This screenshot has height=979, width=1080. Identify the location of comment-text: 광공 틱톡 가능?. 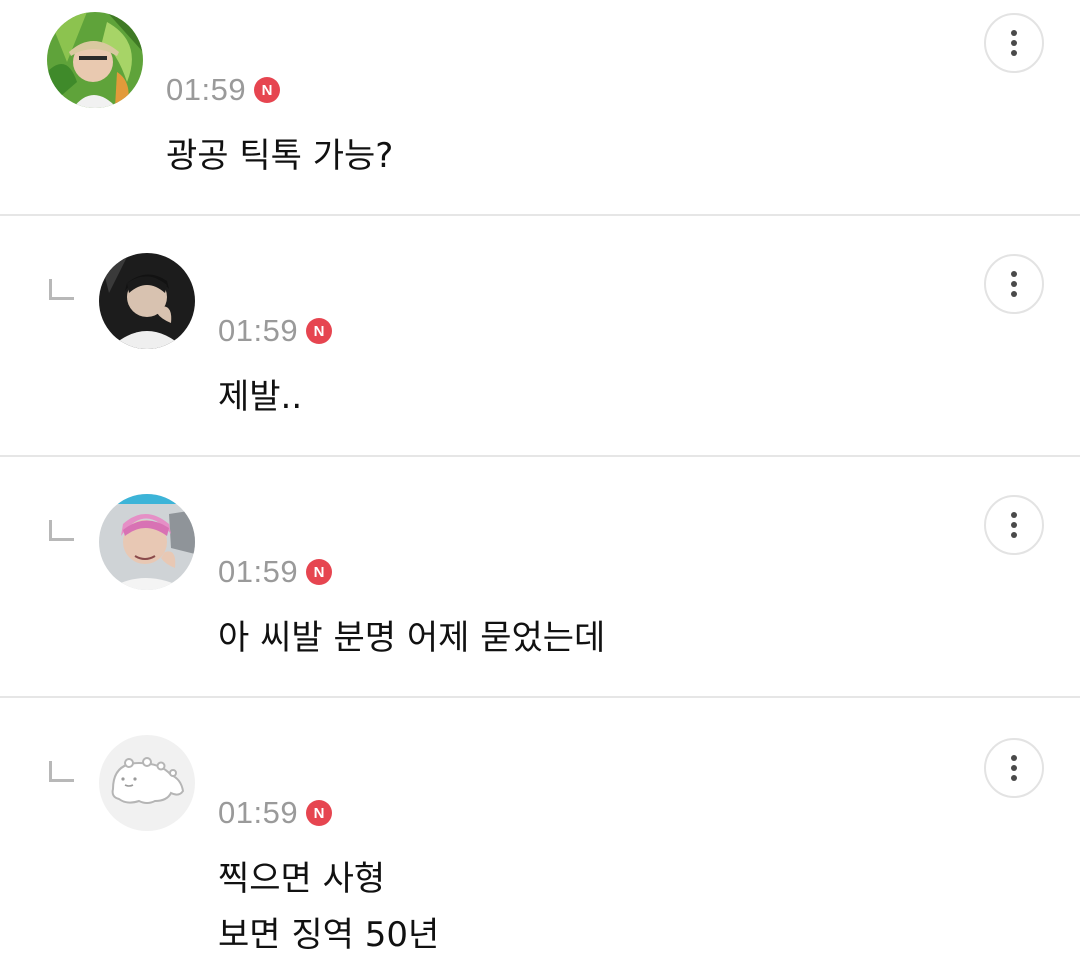
(279, 156).